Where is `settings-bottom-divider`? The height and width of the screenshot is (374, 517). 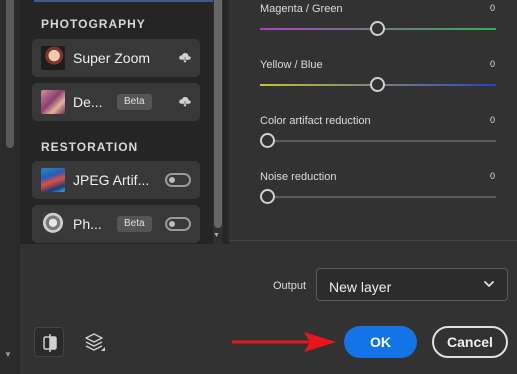
settings-bottom-divider is located at coordinates (373, 240).